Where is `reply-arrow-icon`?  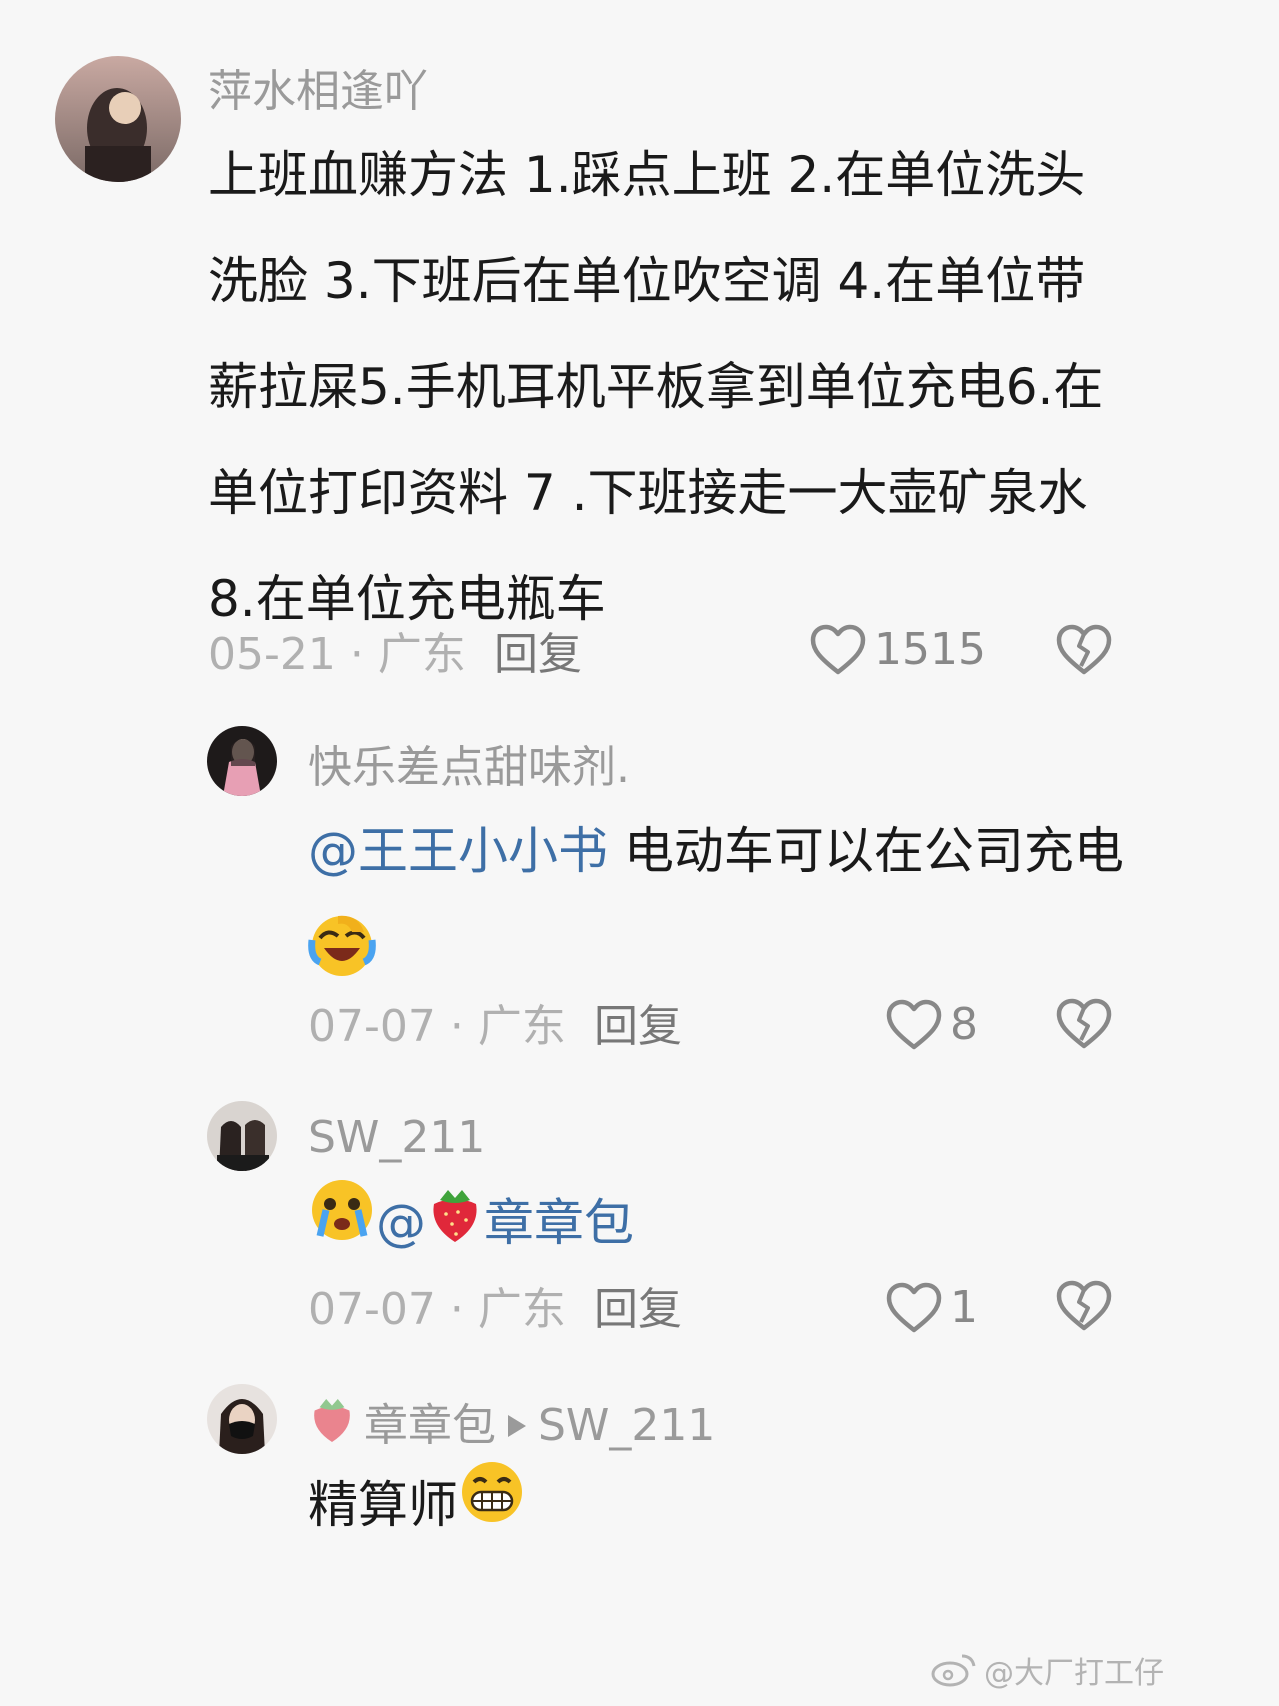
reply-arrow-icon is located at coordinates (517, 1426).